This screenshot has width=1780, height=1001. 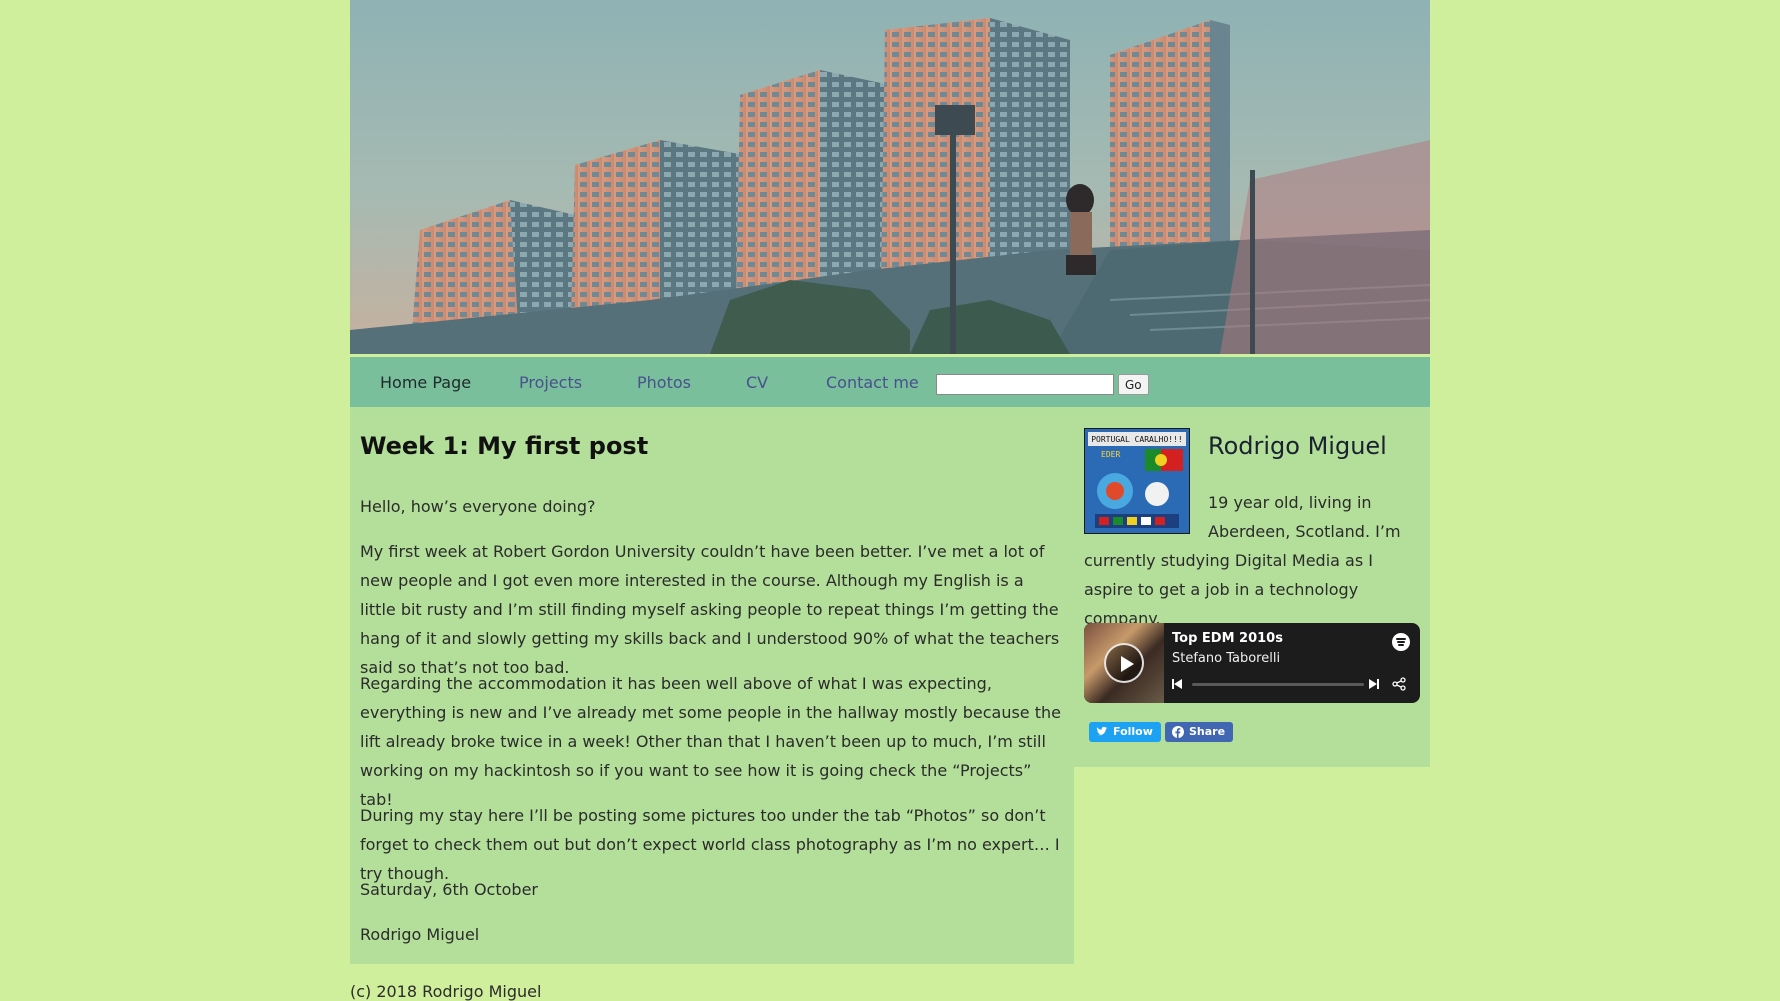 I want to click on facebook-share-button: Share, so click(x=1199, y=732).